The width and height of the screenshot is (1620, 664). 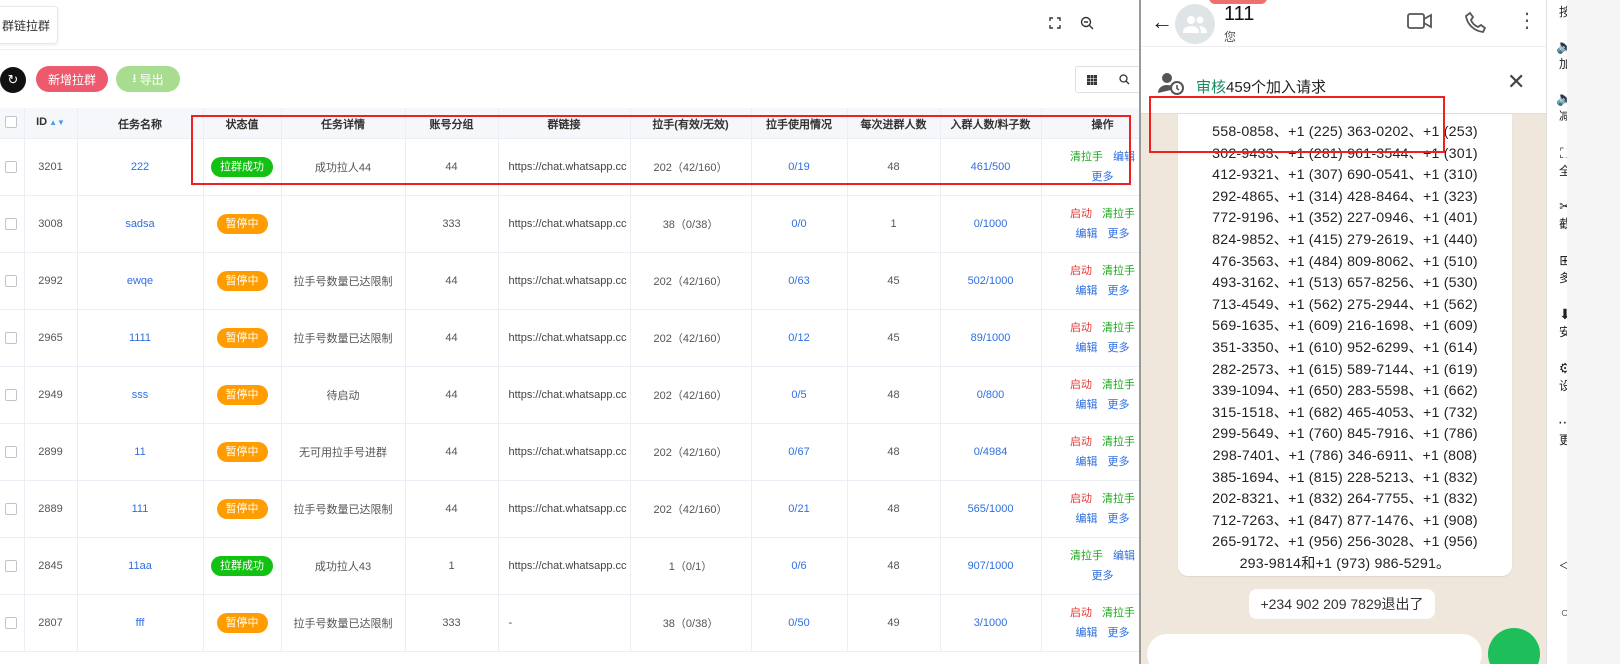 I want to click on export-button: ⭳ 导出, so click(x=148, y=79).